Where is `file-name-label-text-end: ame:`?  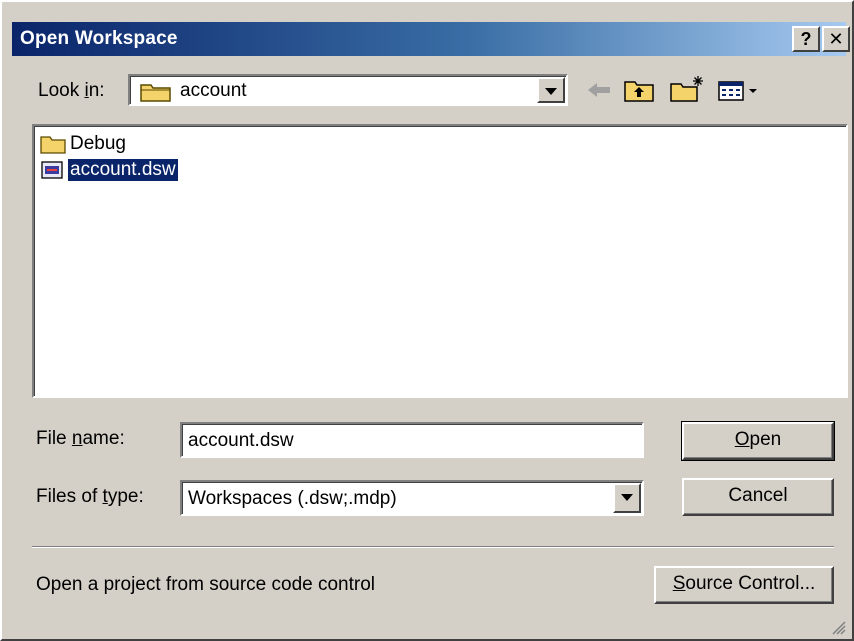 file-name-label-text-end: ame: is located at coordinates (103, 438).